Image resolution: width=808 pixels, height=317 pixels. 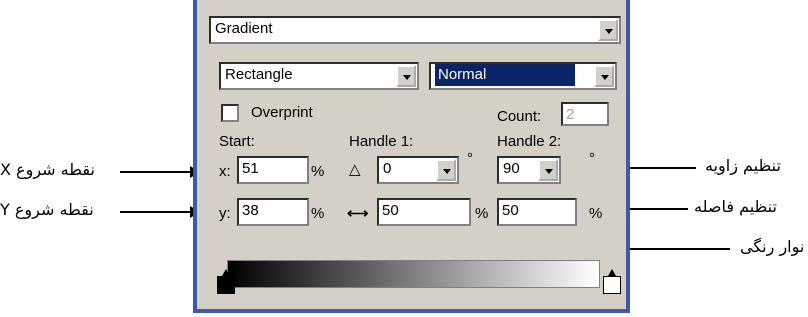 I want to click on shape-dropdown-icon, so click(x=406, y=76).